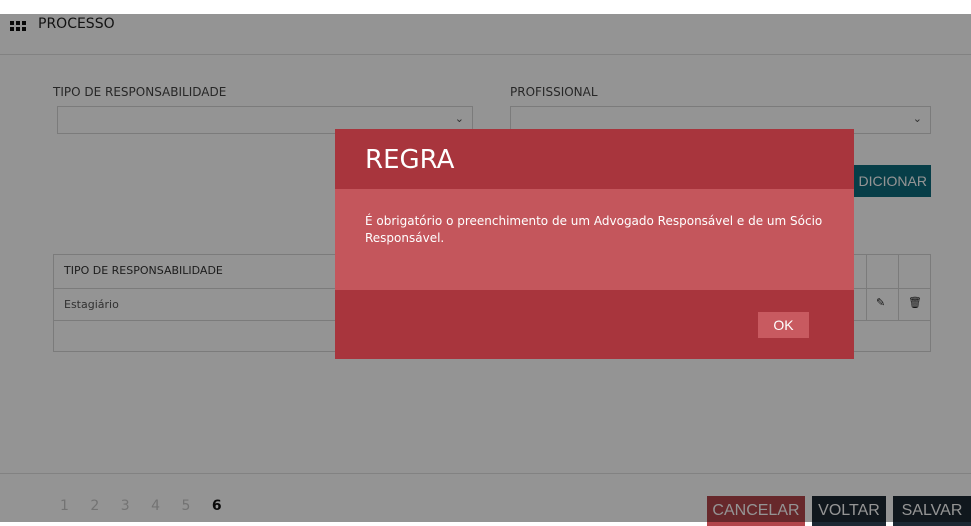 The image size is (971, 526). What do you see at coordinates (783, 325) in the screenshot?
I see `ok-button: OK` at bounding box center [783, 325].